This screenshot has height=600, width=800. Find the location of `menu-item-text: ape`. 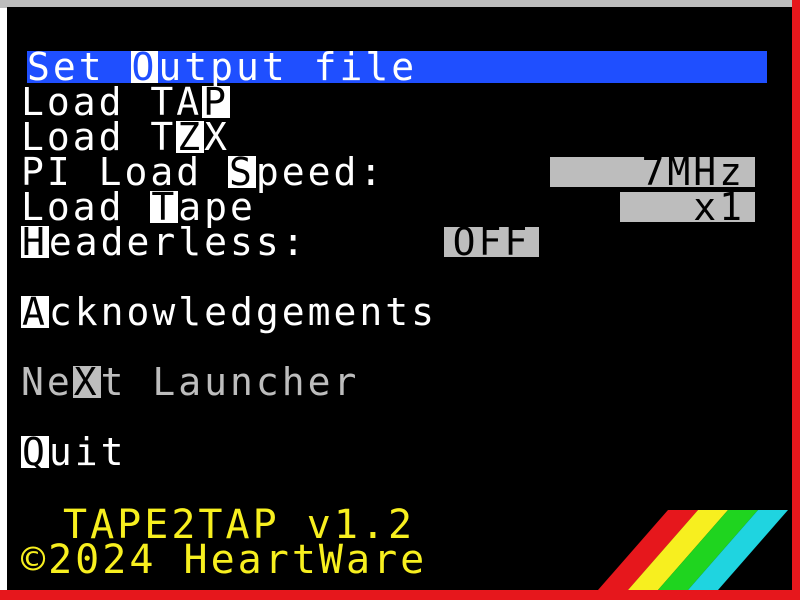

menu-item-text: ape is located at coordinates (217, 207).